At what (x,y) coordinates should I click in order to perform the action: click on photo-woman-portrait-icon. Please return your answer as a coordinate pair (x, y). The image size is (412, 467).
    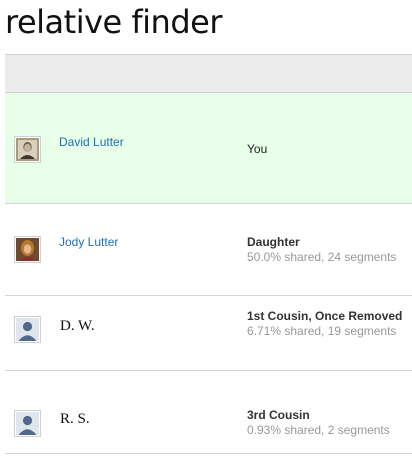
    Looking at the image, I should click on (27, 249).